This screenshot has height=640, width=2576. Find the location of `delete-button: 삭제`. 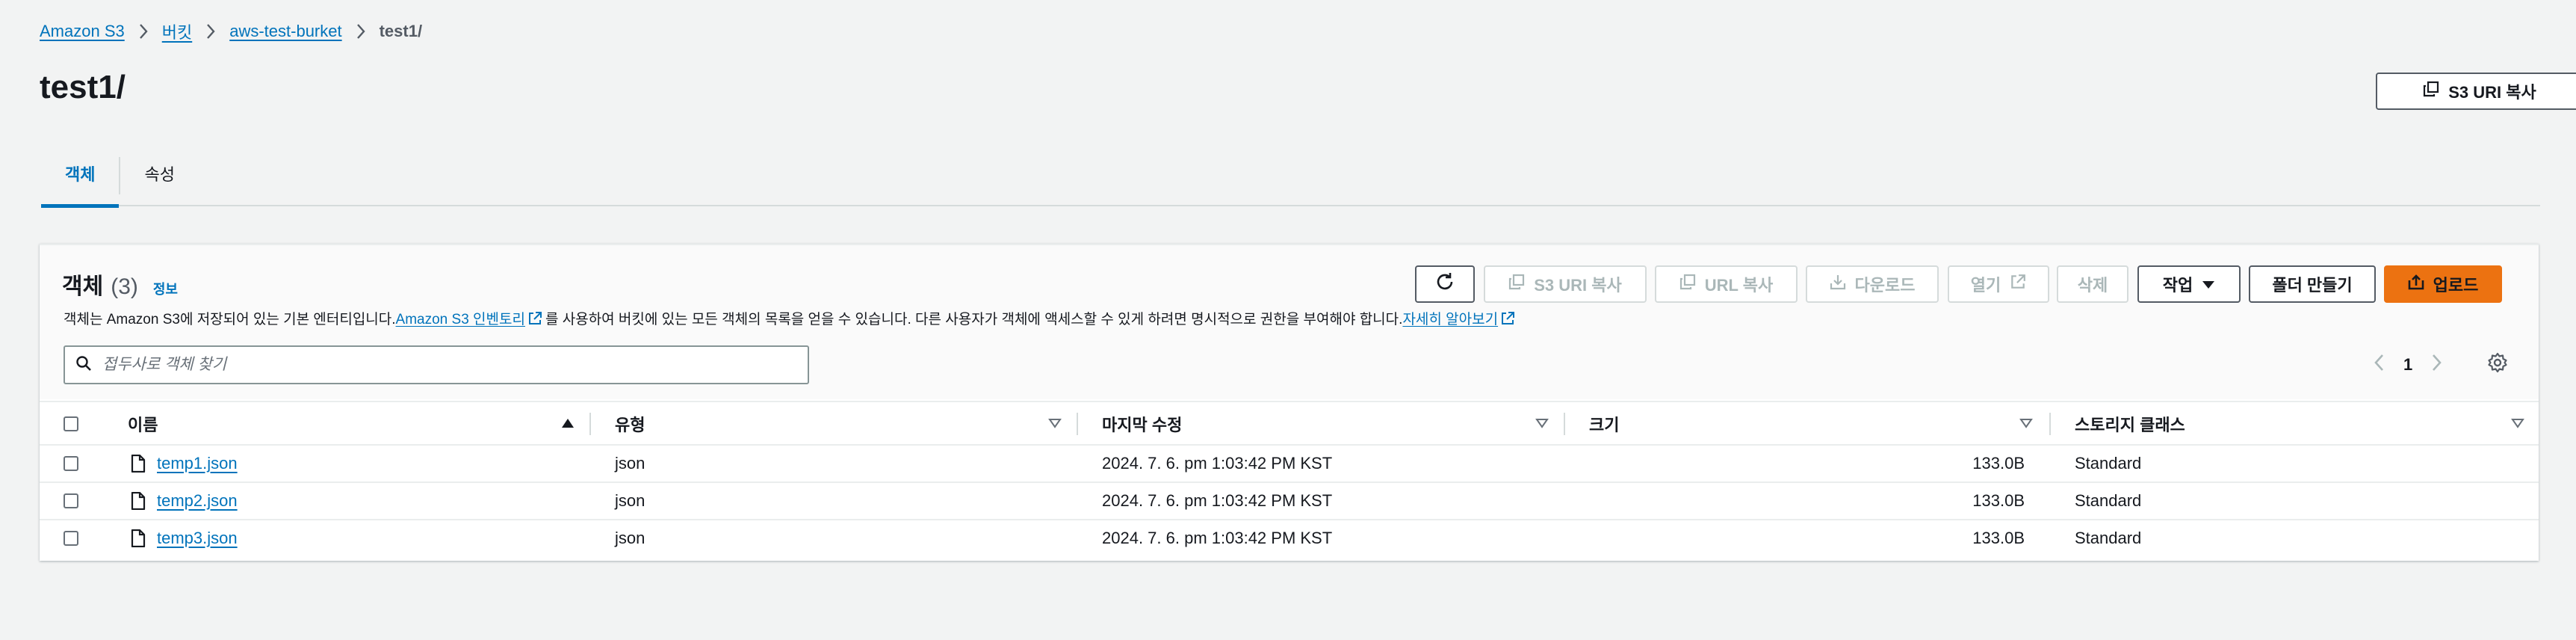

delete-button: 삭제 is located at coordinates (2092, 284).